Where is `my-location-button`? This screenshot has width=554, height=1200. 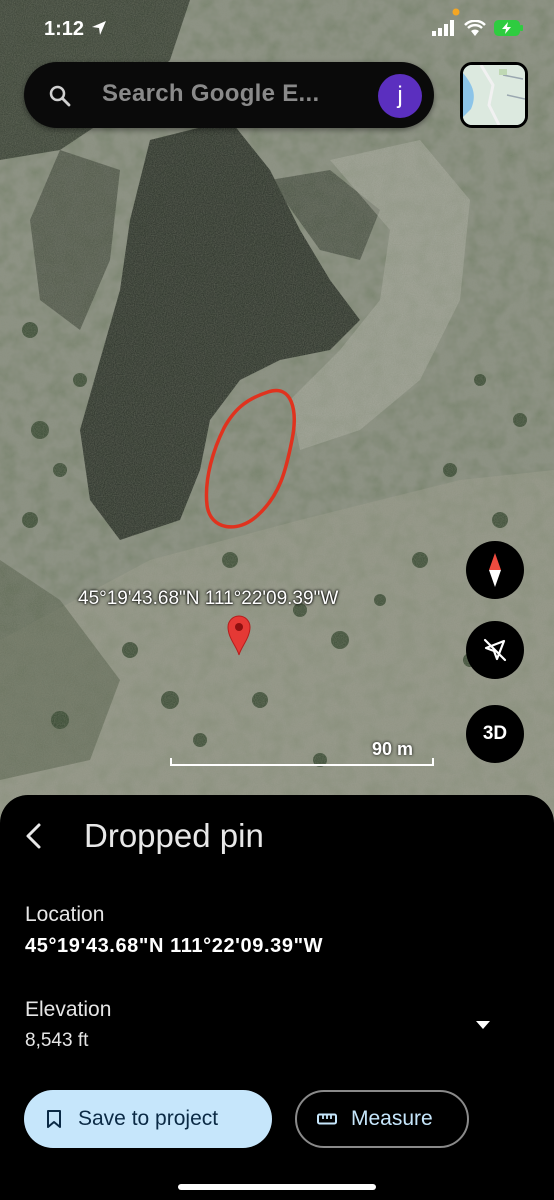
my-location-button is located at coordinates (495, 650).